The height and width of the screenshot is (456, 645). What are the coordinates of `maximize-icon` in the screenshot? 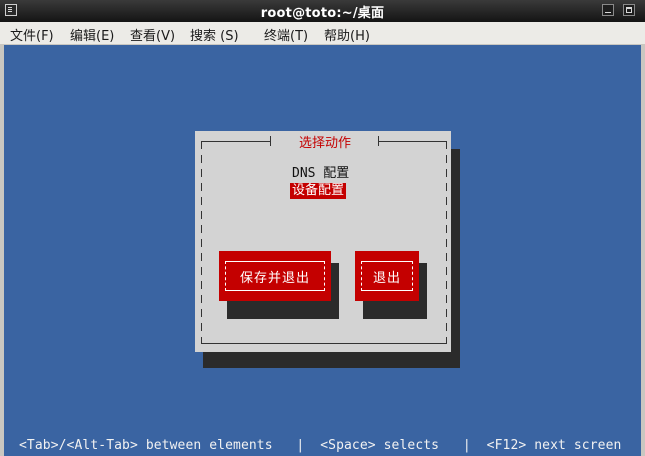 It's located at (629, 10).